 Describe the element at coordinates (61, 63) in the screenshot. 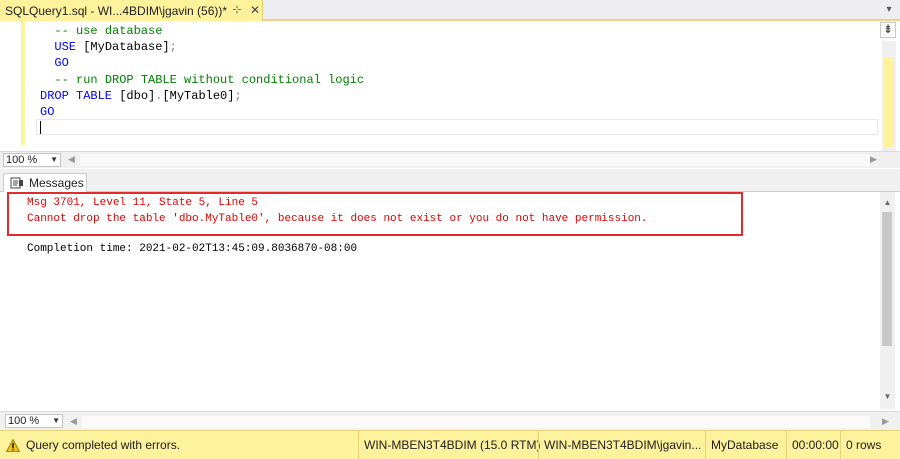

I see `code-line-3: GO` at that location.